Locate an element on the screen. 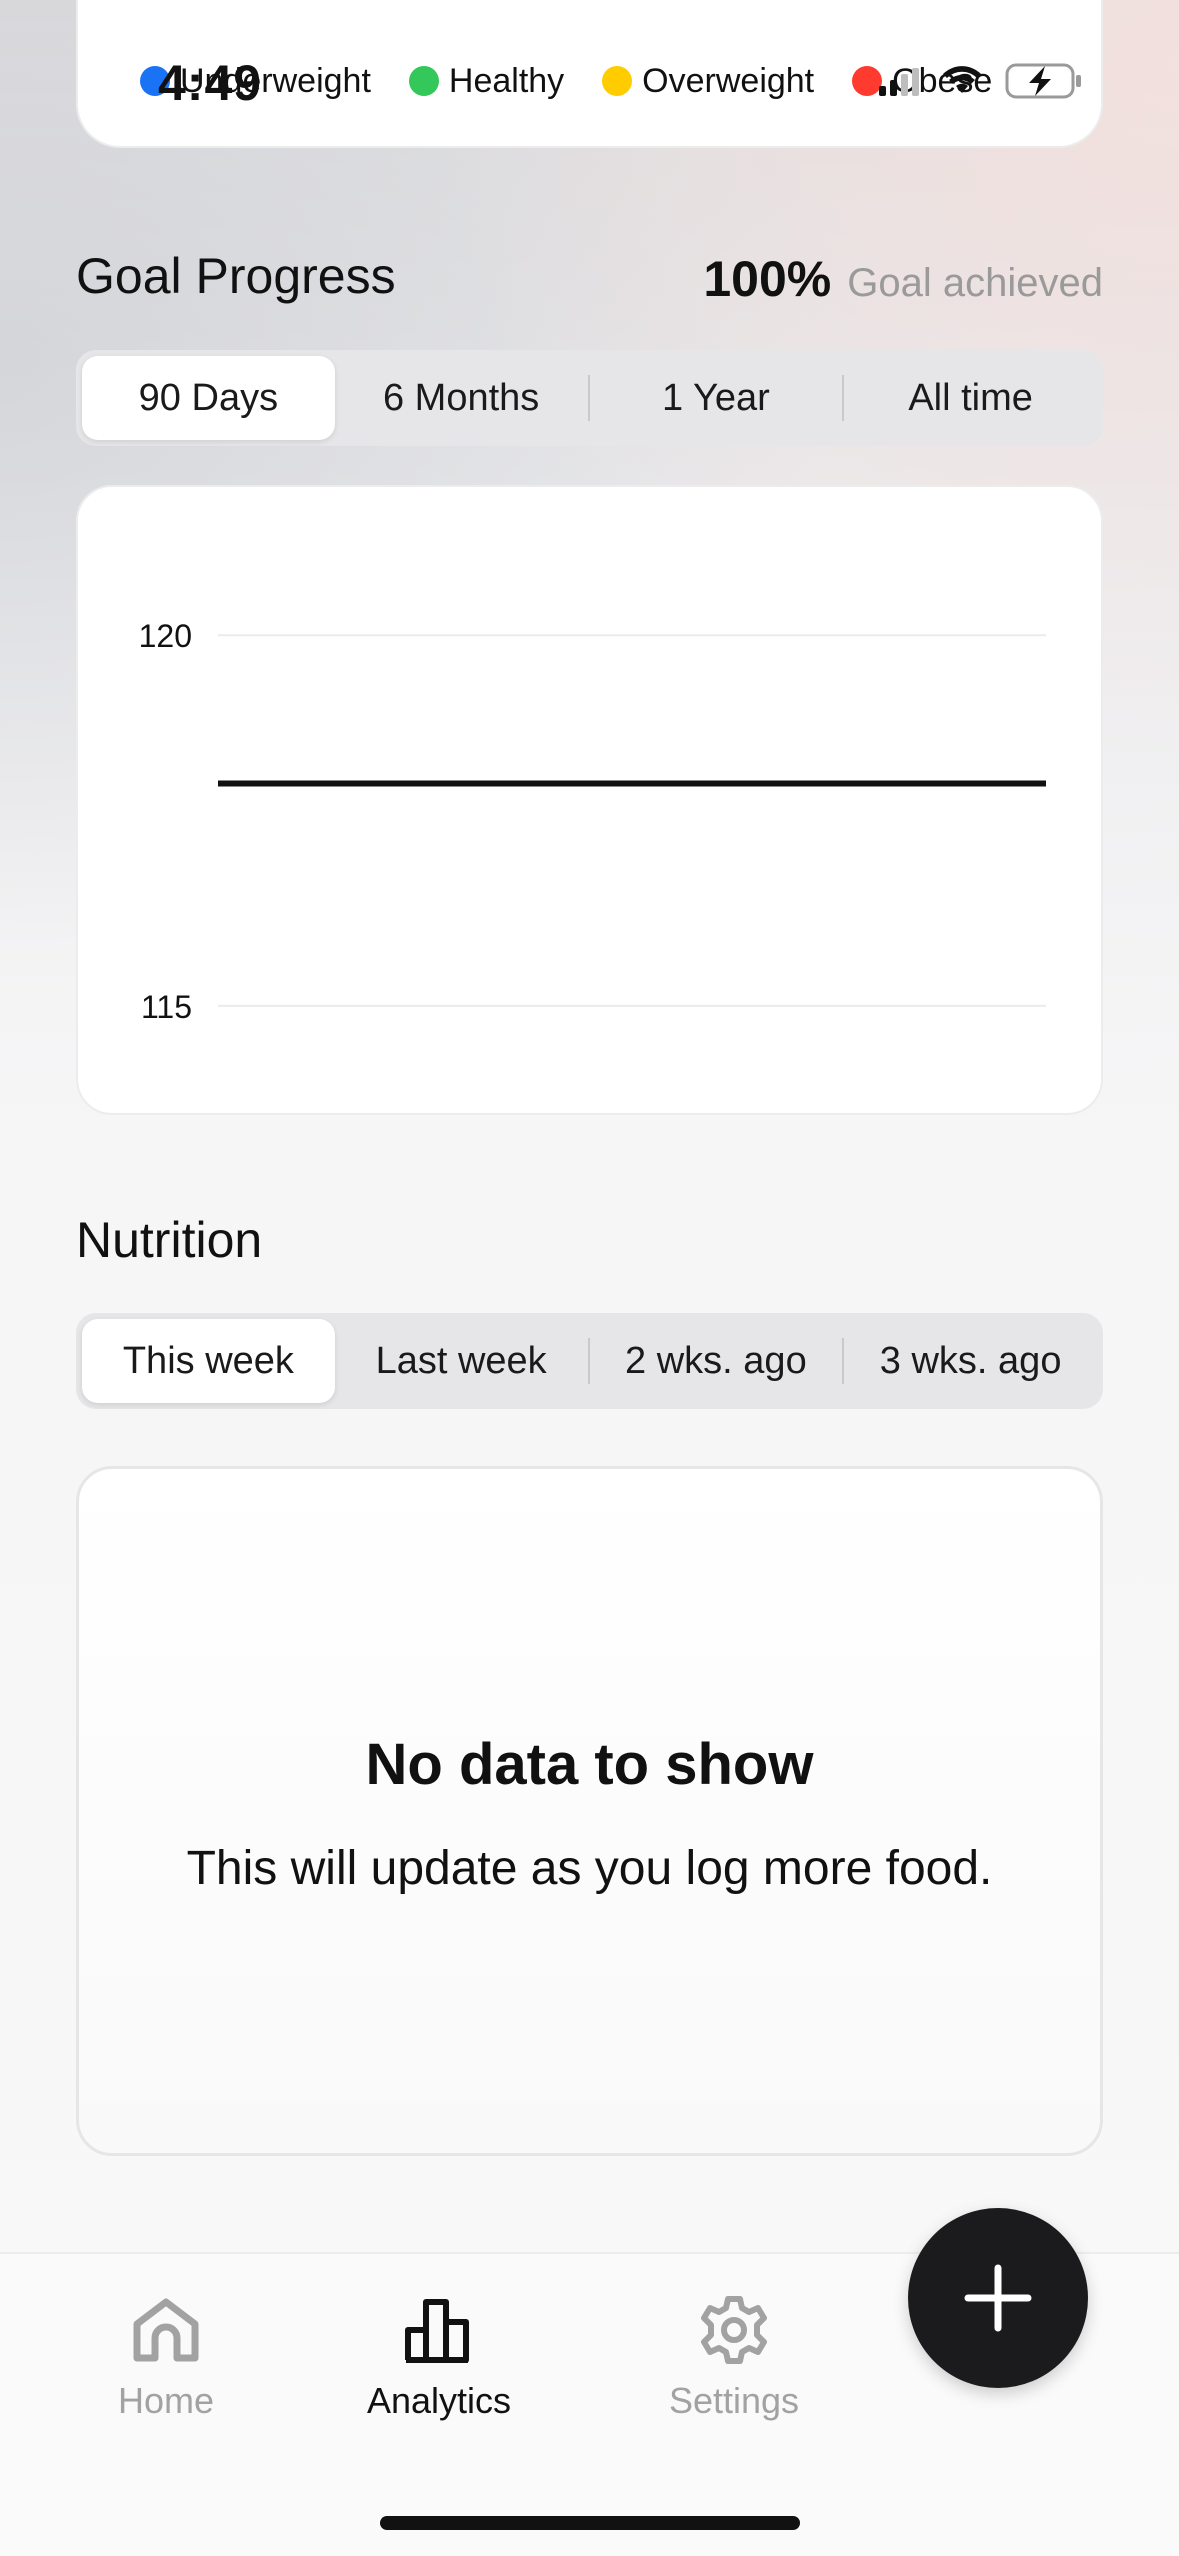 The height and width of the screenshot is (2556, 1179). goal-percent: 100% is located at coordinates (767, 279).